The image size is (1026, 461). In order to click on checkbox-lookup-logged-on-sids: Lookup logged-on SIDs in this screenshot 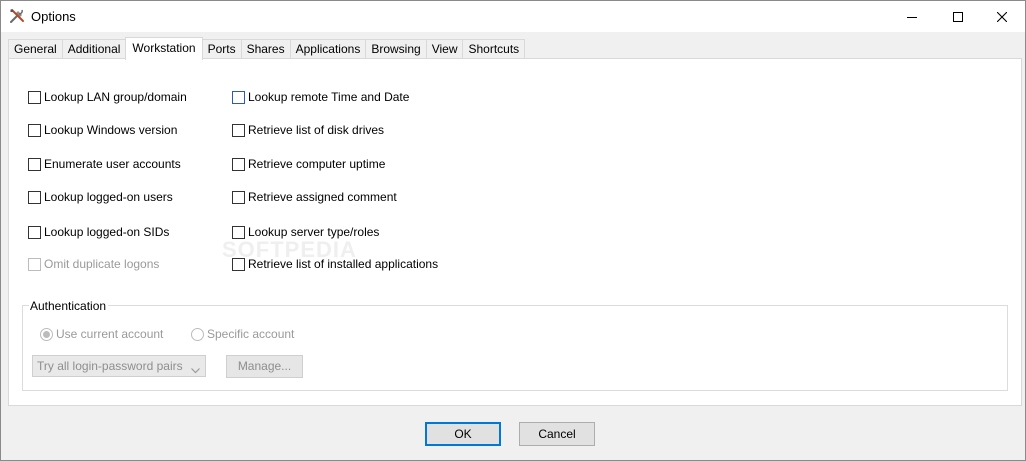, I will do `click(98, 232)`.